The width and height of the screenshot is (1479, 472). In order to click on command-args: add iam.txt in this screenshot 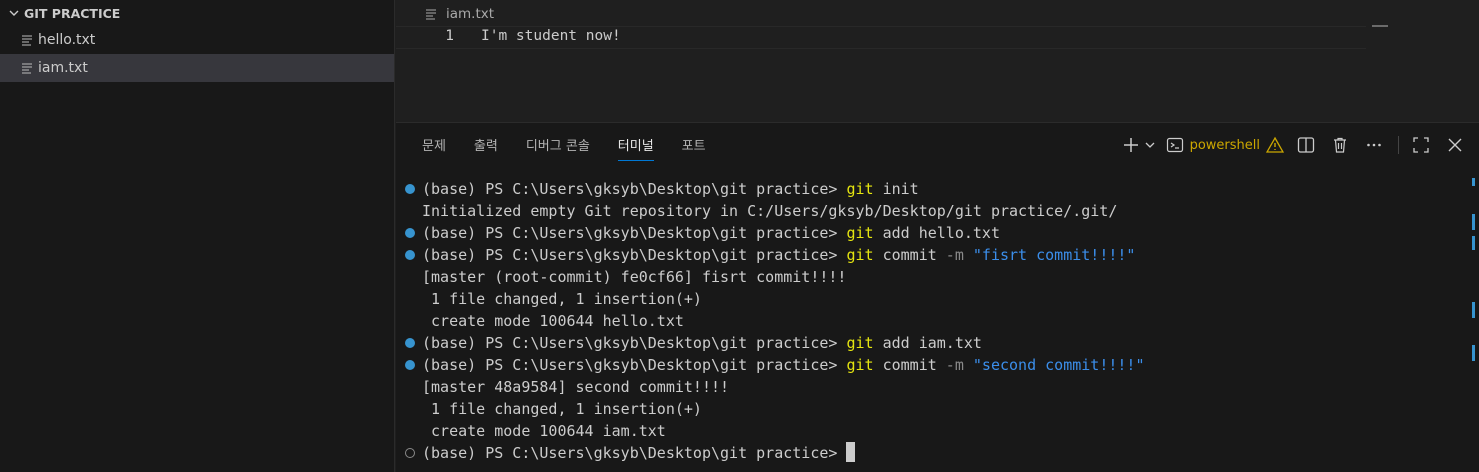, I will do `click(927, 343)`.